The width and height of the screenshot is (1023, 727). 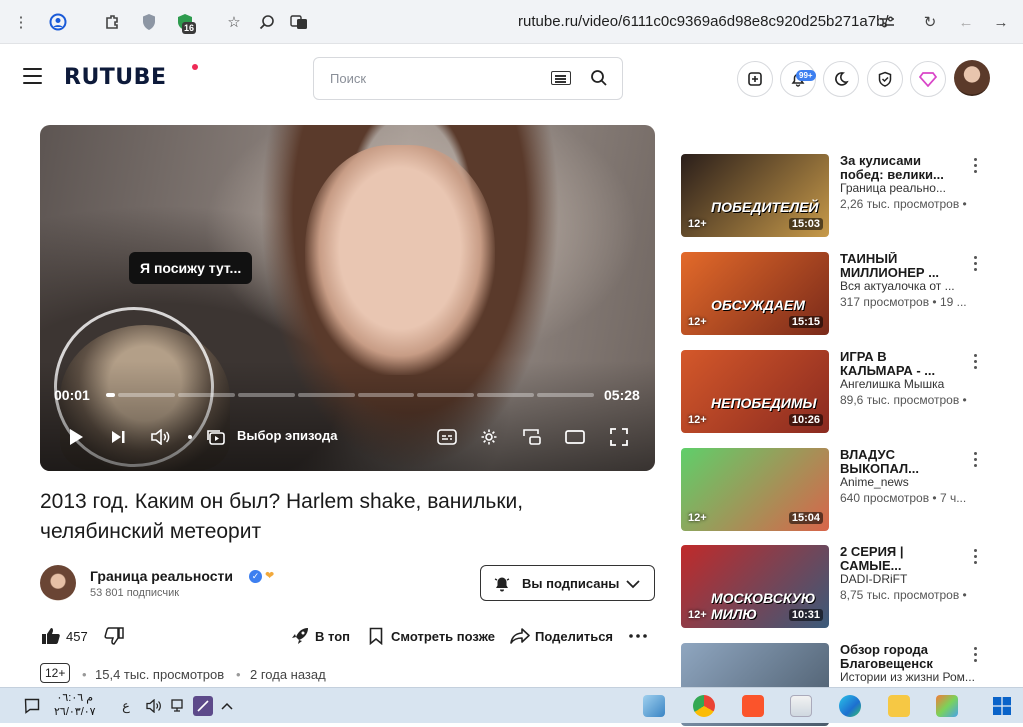 I want to click on theme-toggle-button, so click(x=841, y=79).